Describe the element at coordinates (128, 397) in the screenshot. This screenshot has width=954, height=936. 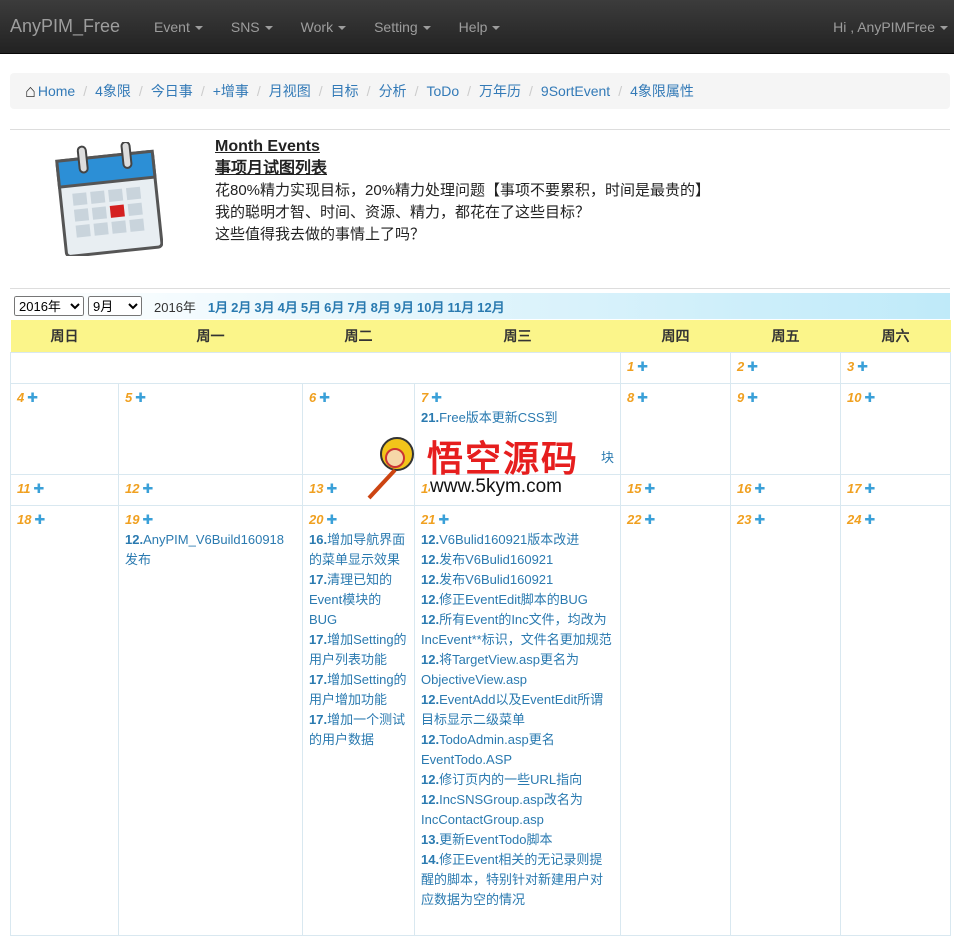
I see `day-number: 5` at that location.